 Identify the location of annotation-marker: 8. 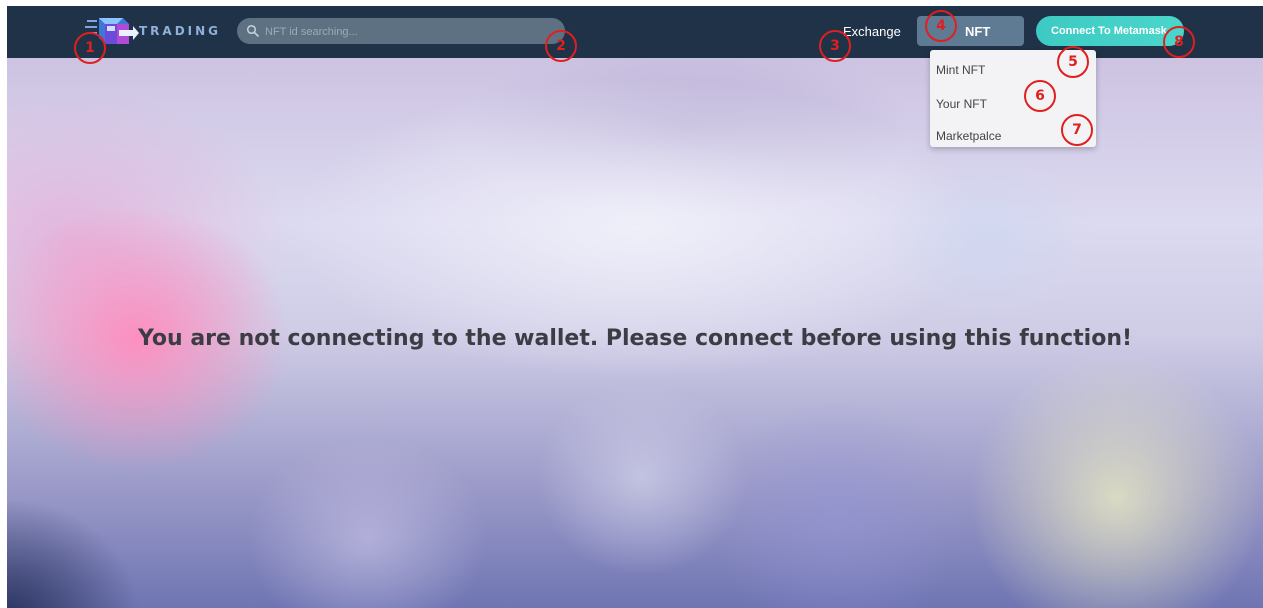
(1179, 42).